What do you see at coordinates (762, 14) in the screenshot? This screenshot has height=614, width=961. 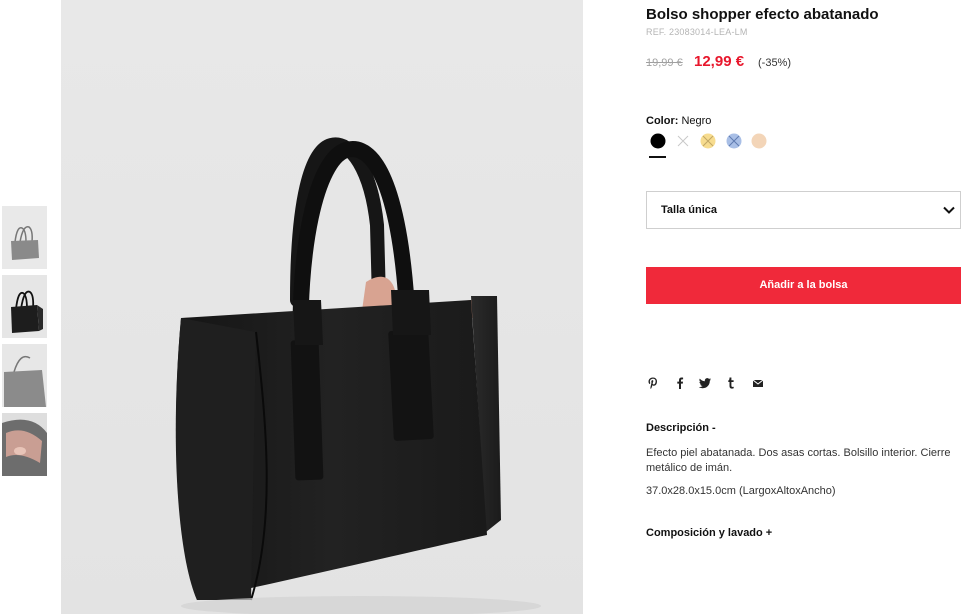 I see `product-title: Bolso shopper efecto abatanado` at bounding box center [762, 14].